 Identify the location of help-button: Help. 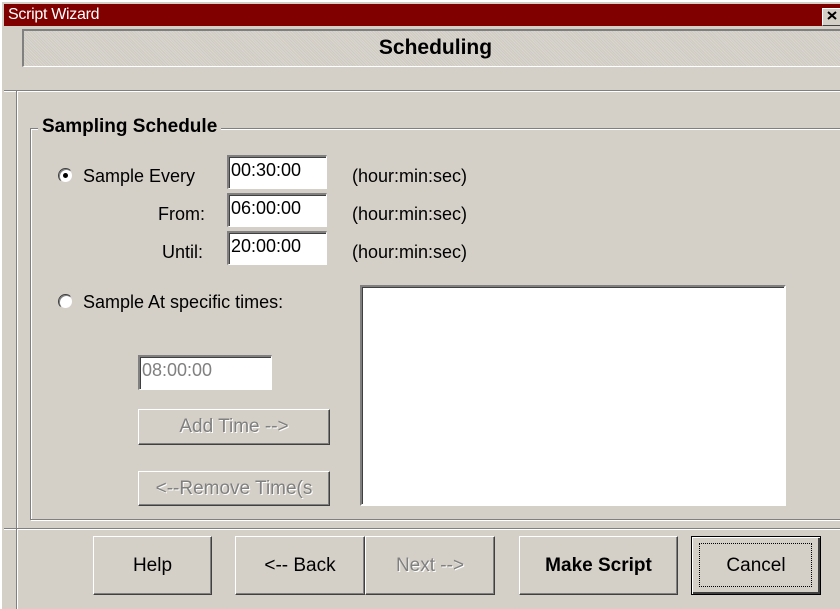
(152, 565).